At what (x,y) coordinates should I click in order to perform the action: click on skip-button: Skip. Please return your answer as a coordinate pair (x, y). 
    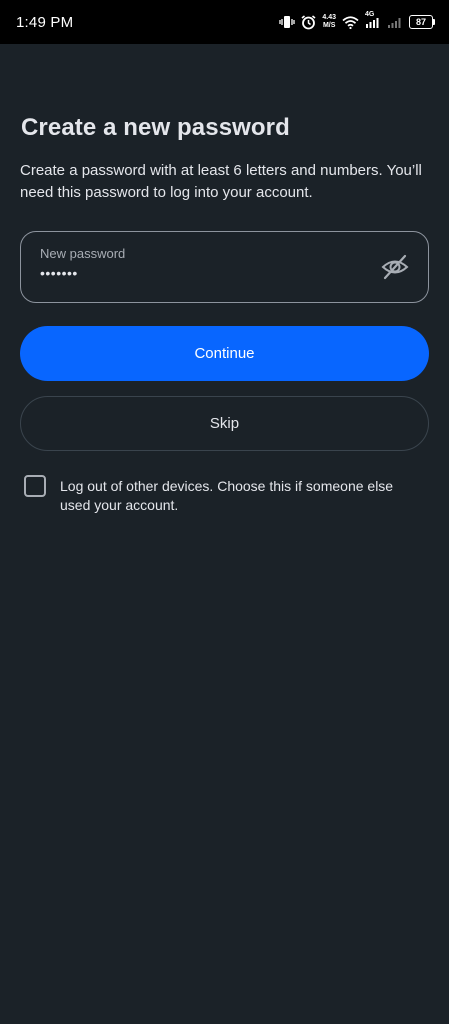
    Looking at the image, I should click on (224, 423).